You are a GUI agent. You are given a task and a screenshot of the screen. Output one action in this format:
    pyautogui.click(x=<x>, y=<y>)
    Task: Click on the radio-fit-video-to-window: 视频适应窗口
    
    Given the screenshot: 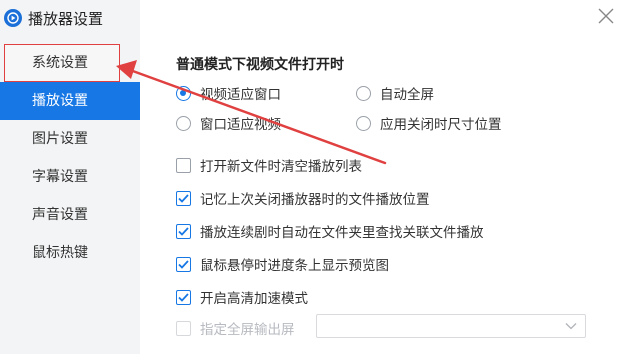 What is the action you would take?
    pyautogui.click(x=228, y=93)
    